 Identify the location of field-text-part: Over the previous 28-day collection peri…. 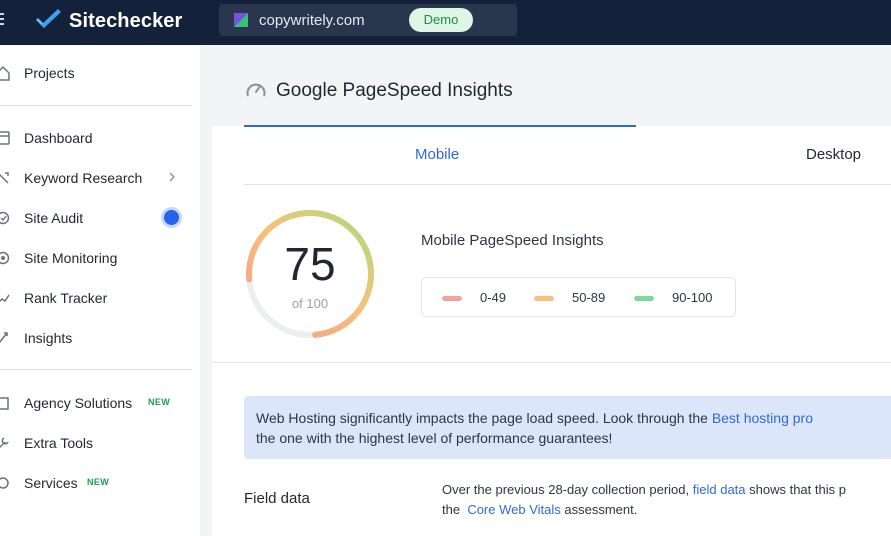
(567, 489).